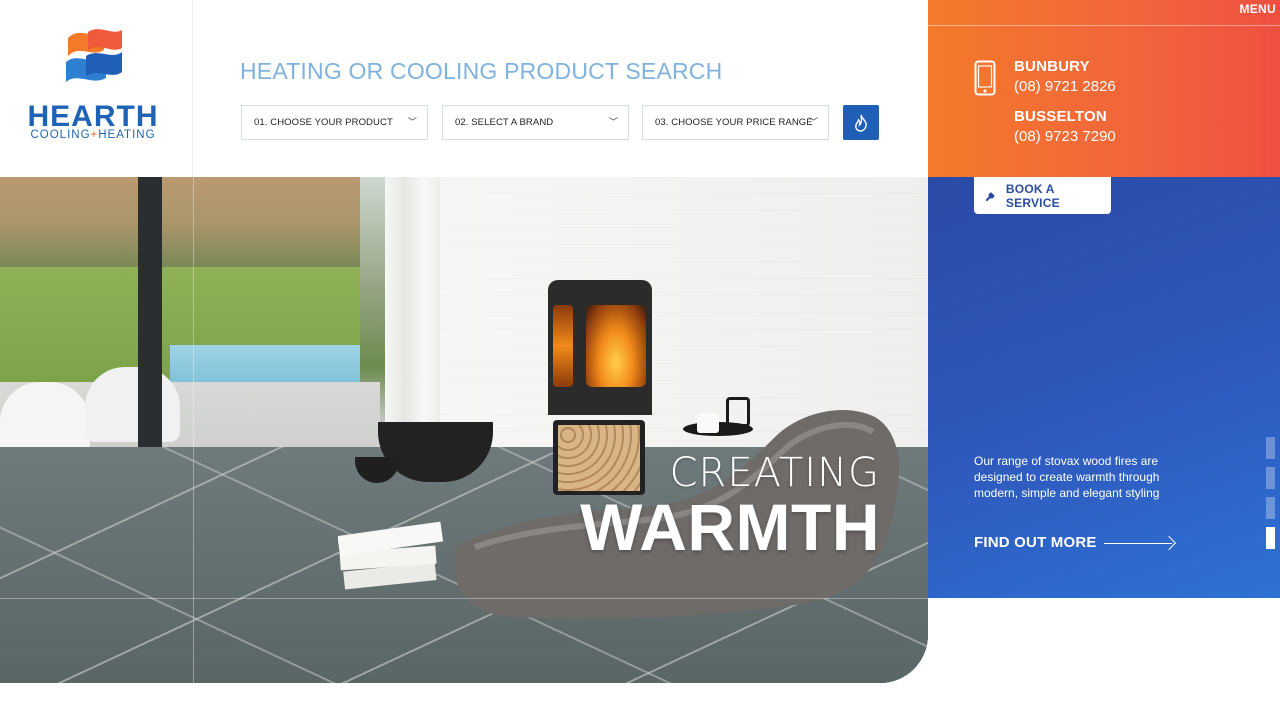 The image size is (1280, 720). I want to click on menu-button: MENU, so click(1257, 9).